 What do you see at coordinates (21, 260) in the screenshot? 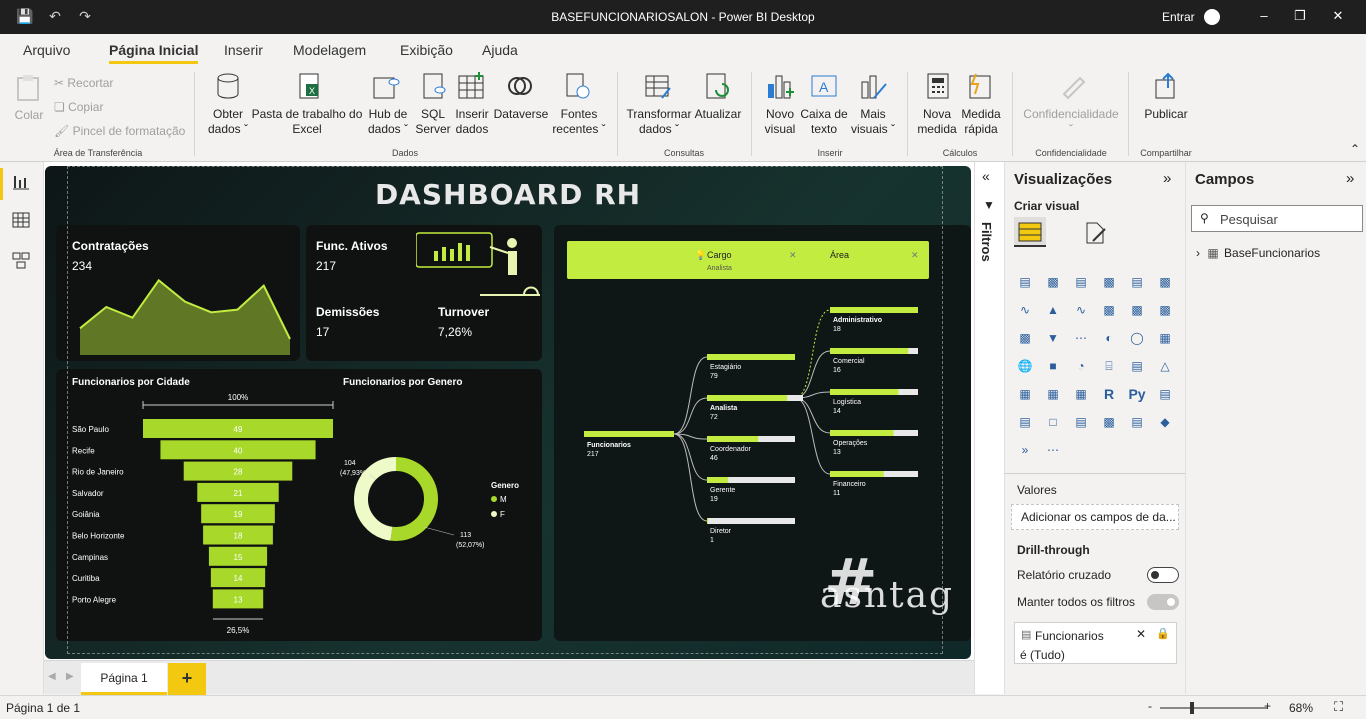
I see `model-view-icon` at bounding box center [21, 260].